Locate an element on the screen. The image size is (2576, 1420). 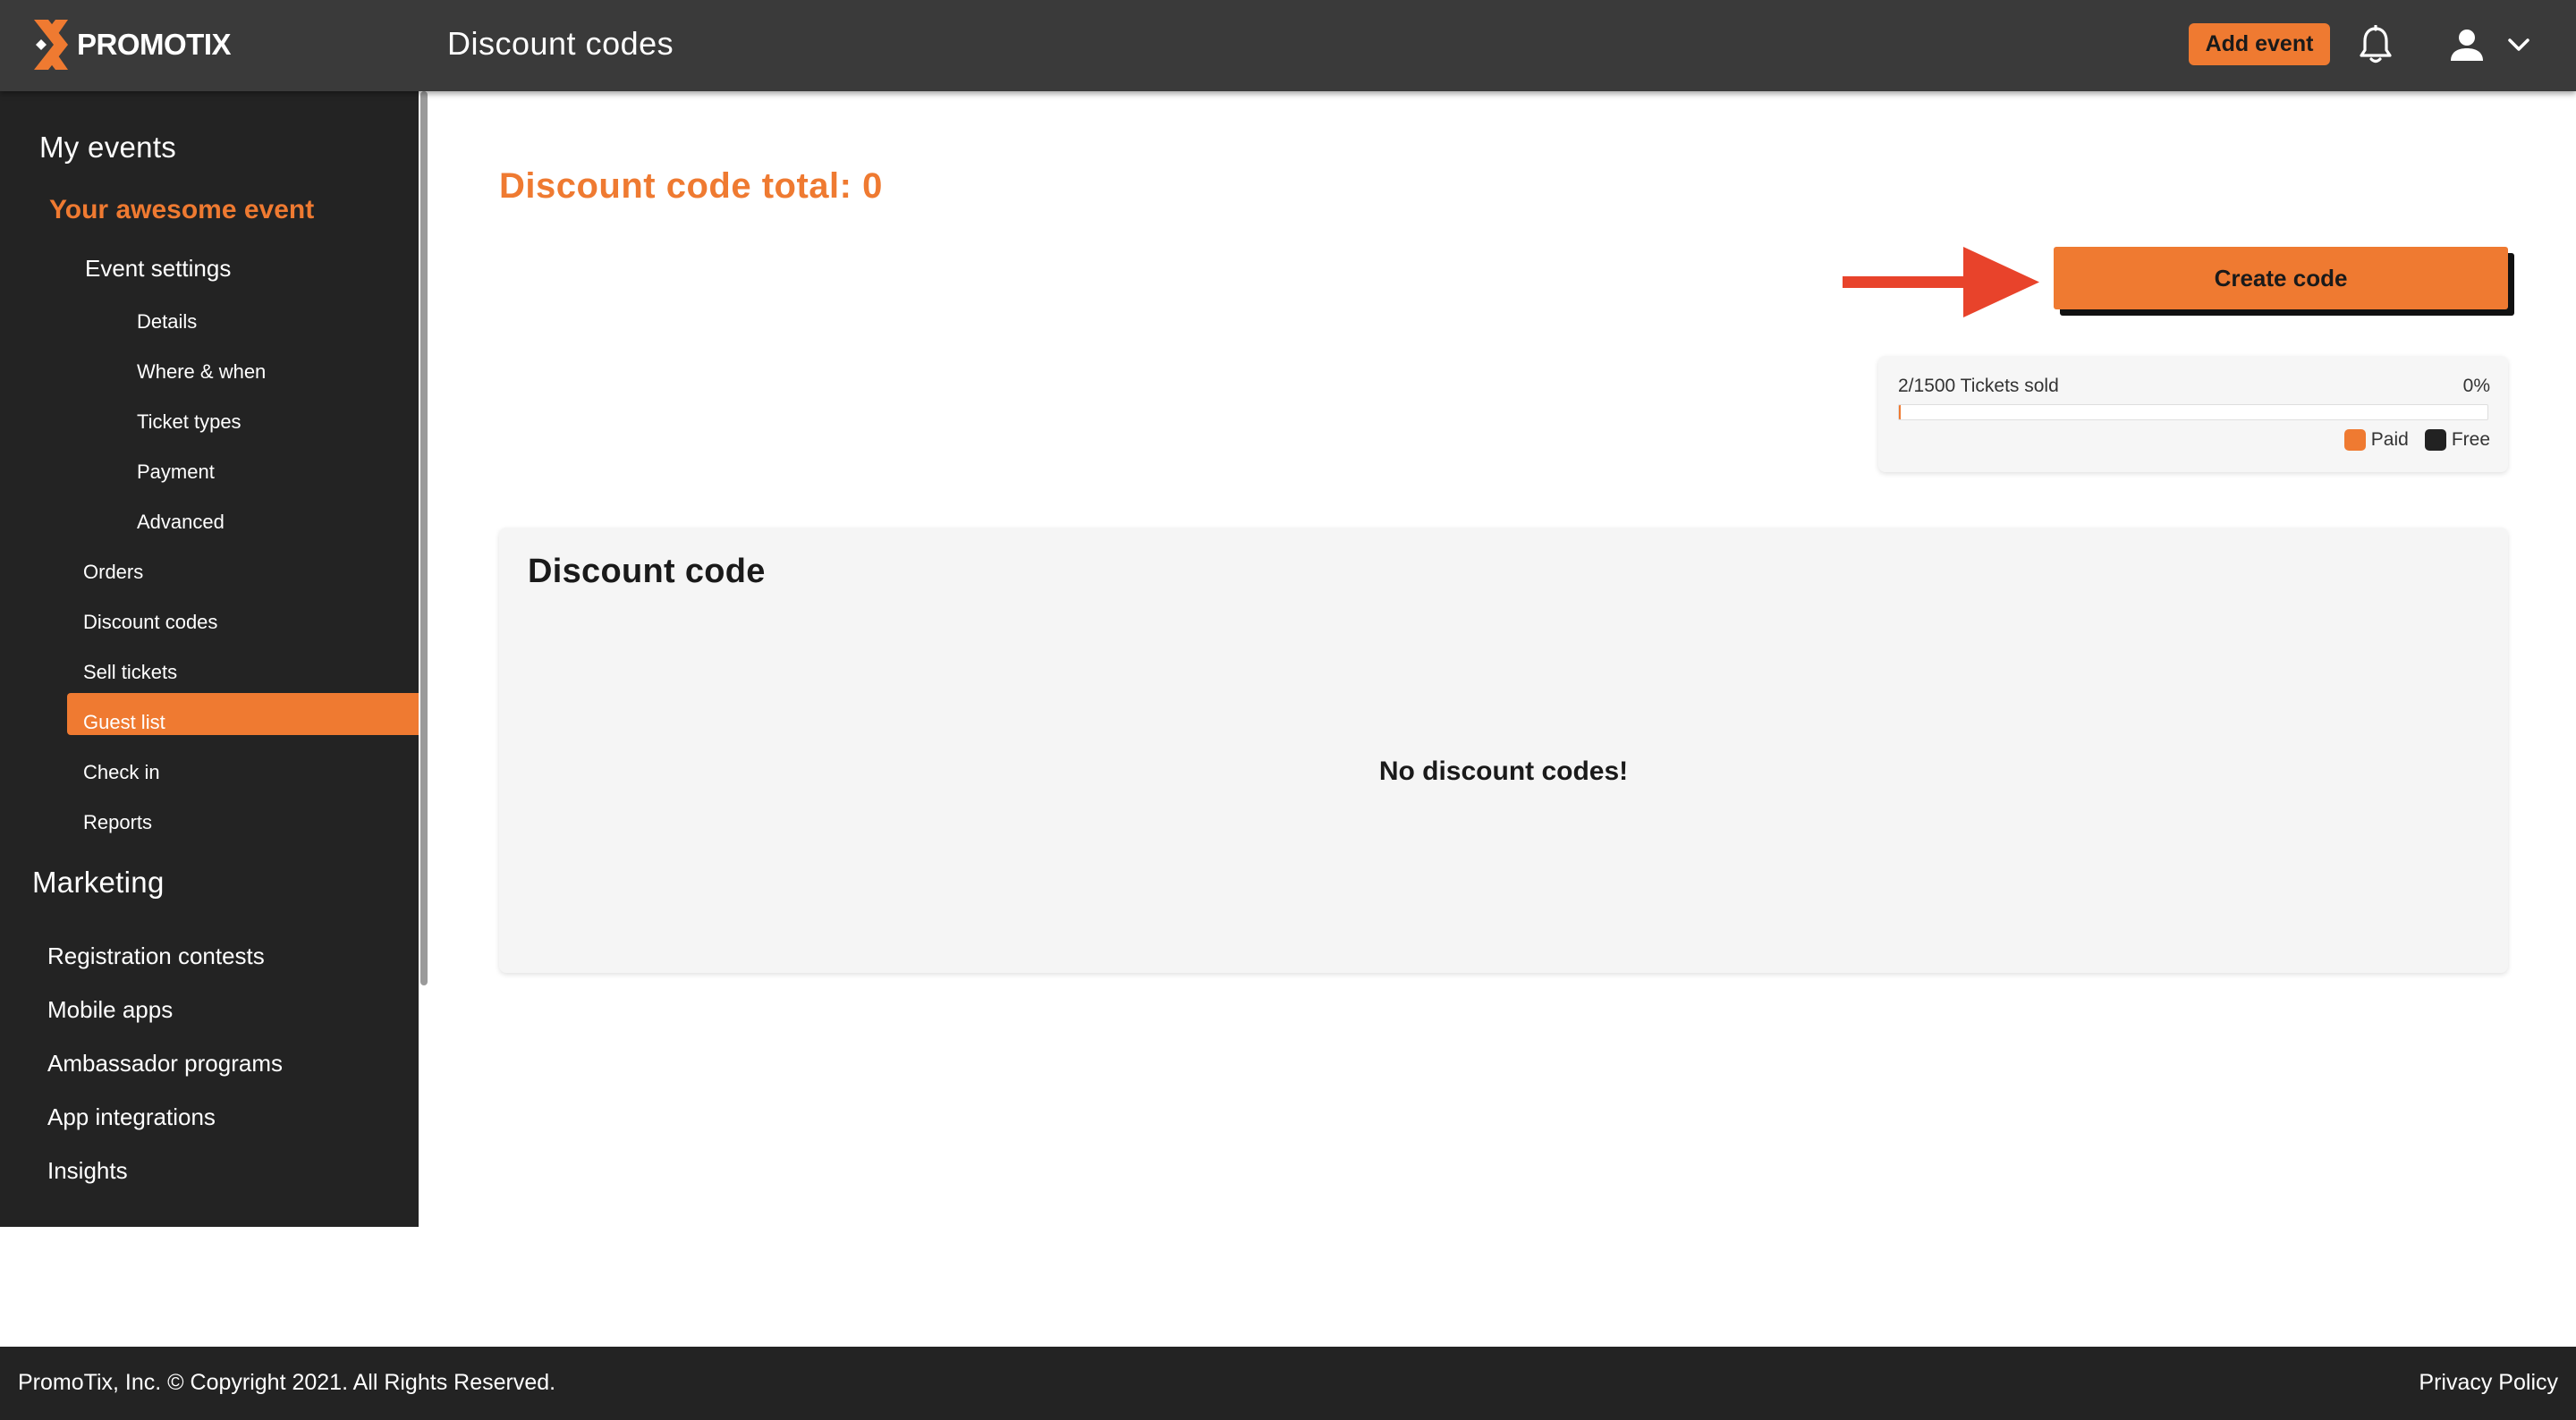
sidebar-item-app-integrations: App integrations is located at coordinates (131, 1117).